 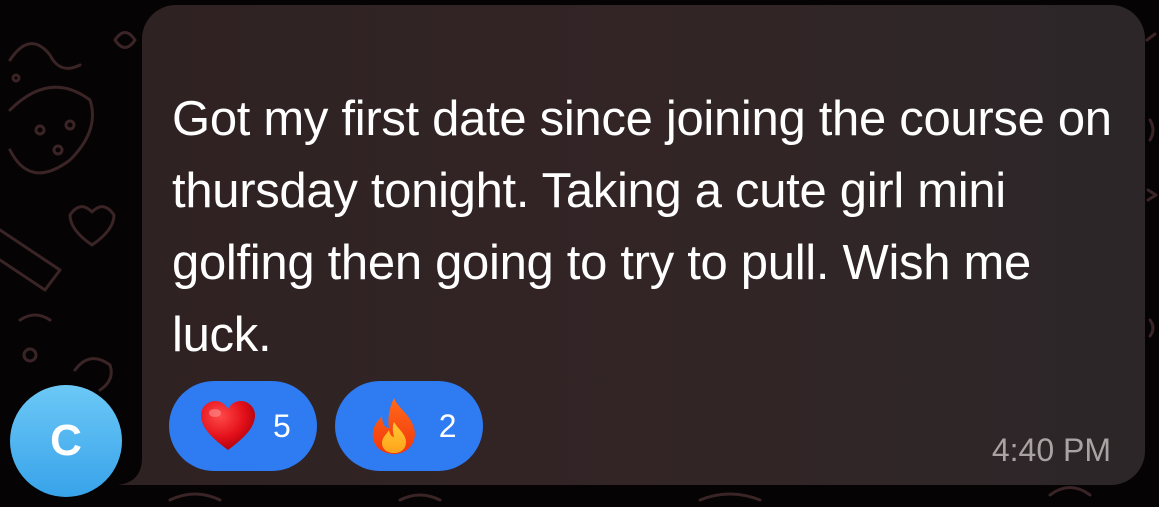 What do you see at coordinates (394, 426) in the screenshot?
I see `fire-icon` at bounding box center [394, 426].